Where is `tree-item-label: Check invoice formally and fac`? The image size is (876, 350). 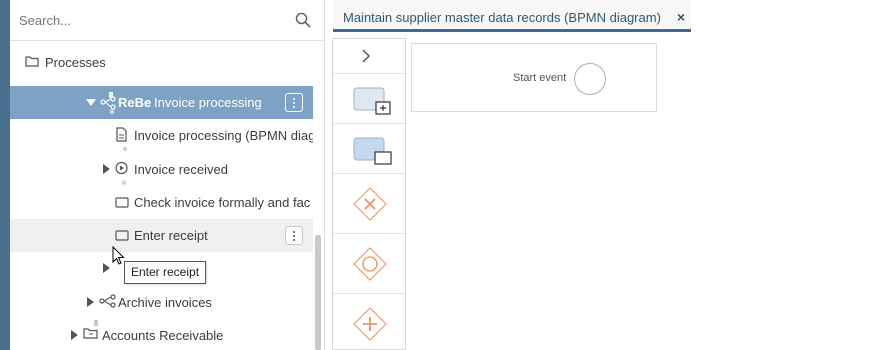
tree-item-label: Check invoice formally and fac is located at coordinates (222, 202).